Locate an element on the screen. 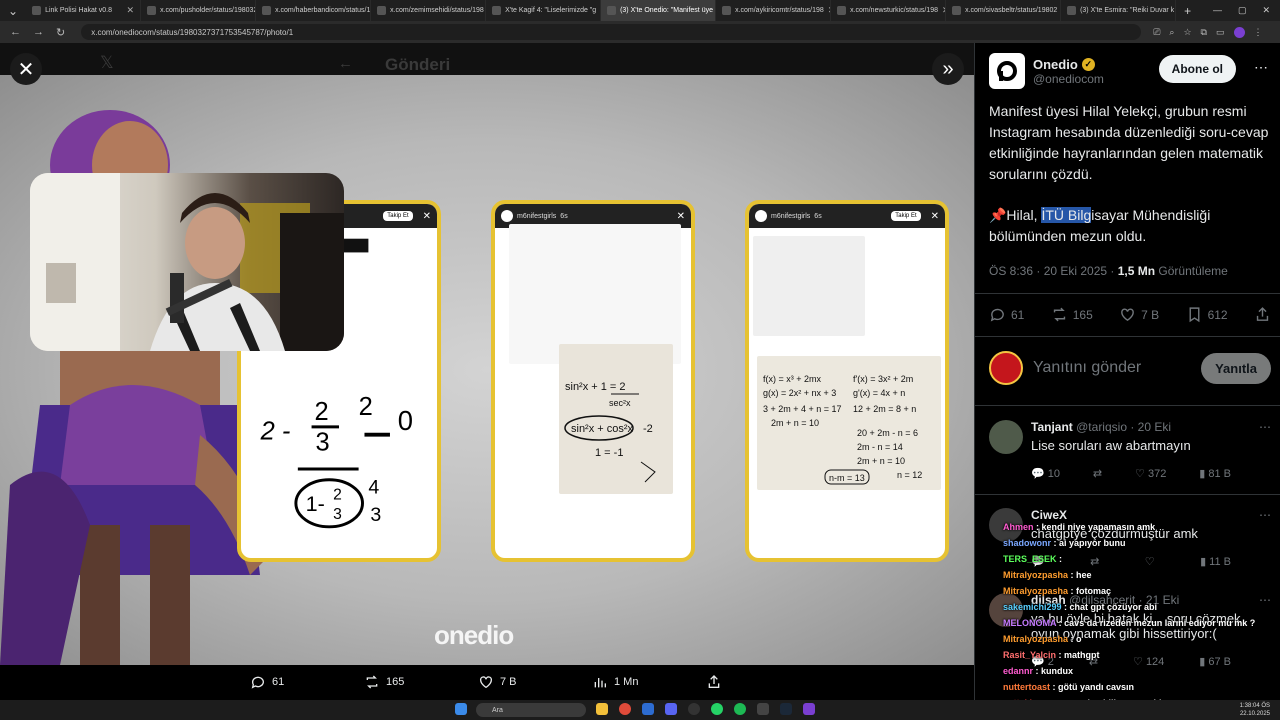 The width and height of the screenshot is (1280, 720). chat-text: götü yandı cavsın is located at coordinates (1096, 687).